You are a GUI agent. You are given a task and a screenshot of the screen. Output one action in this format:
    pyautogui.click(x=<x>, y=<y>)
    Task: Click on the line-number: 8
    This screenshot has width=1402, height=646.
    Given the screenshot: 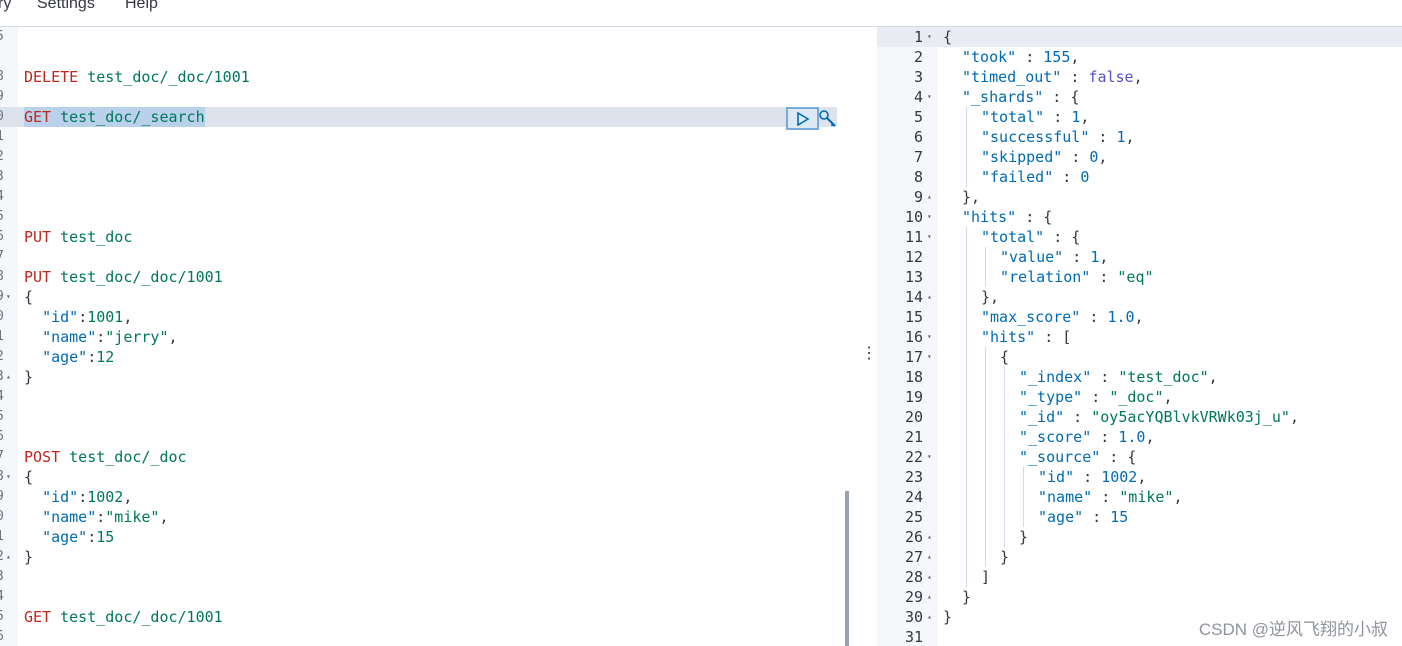 What is the action you would take?
    pyautogui.click(x=3, y=477)
    